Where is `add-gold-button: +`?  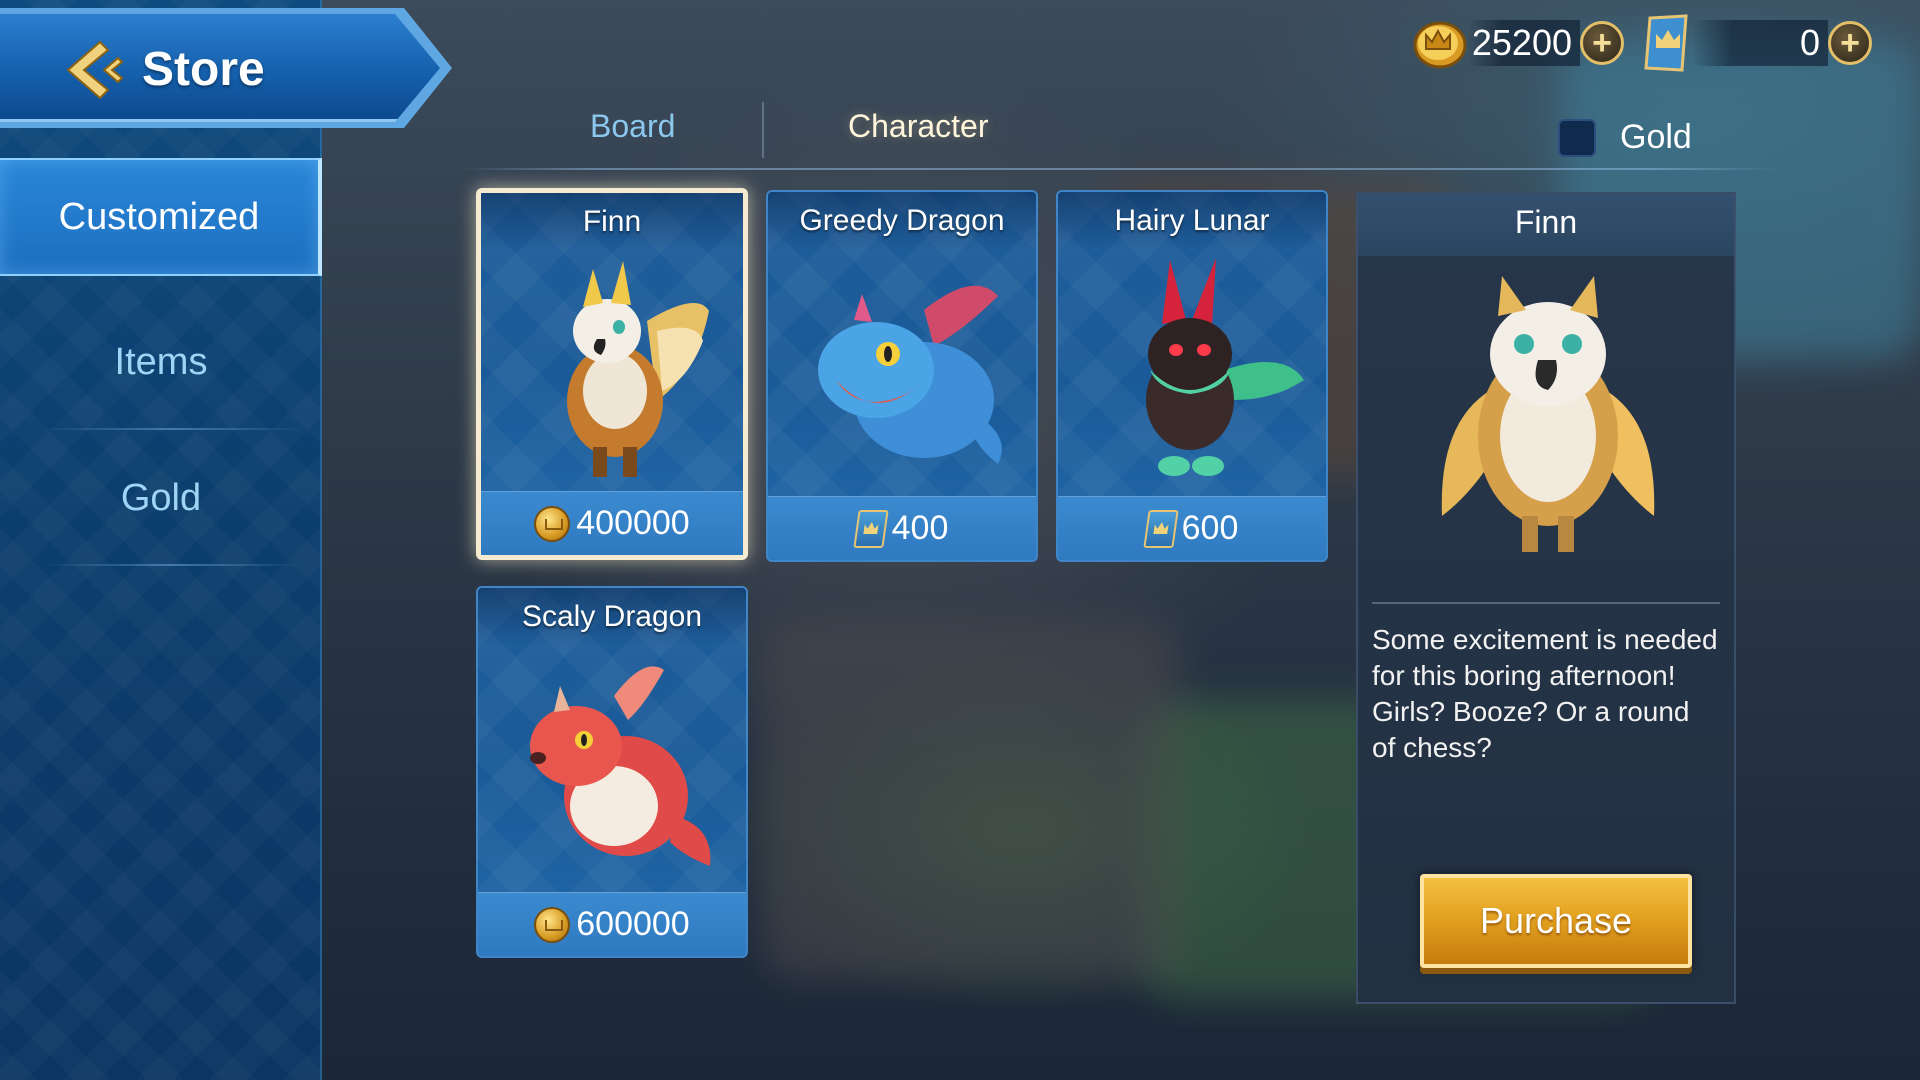
add-gold-button: + is located at coordinates (1602, 43).